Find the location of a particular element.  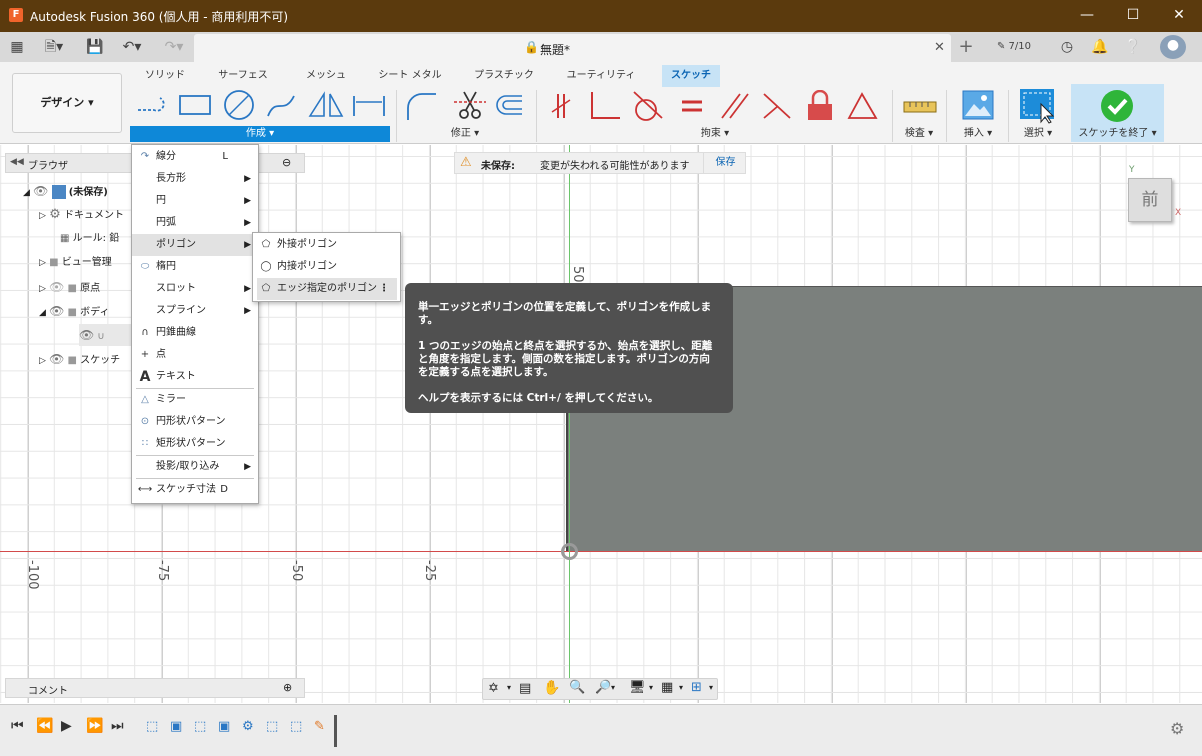

create-group-dropdown: 作成 ▾ is located at coordinates (260, 134).